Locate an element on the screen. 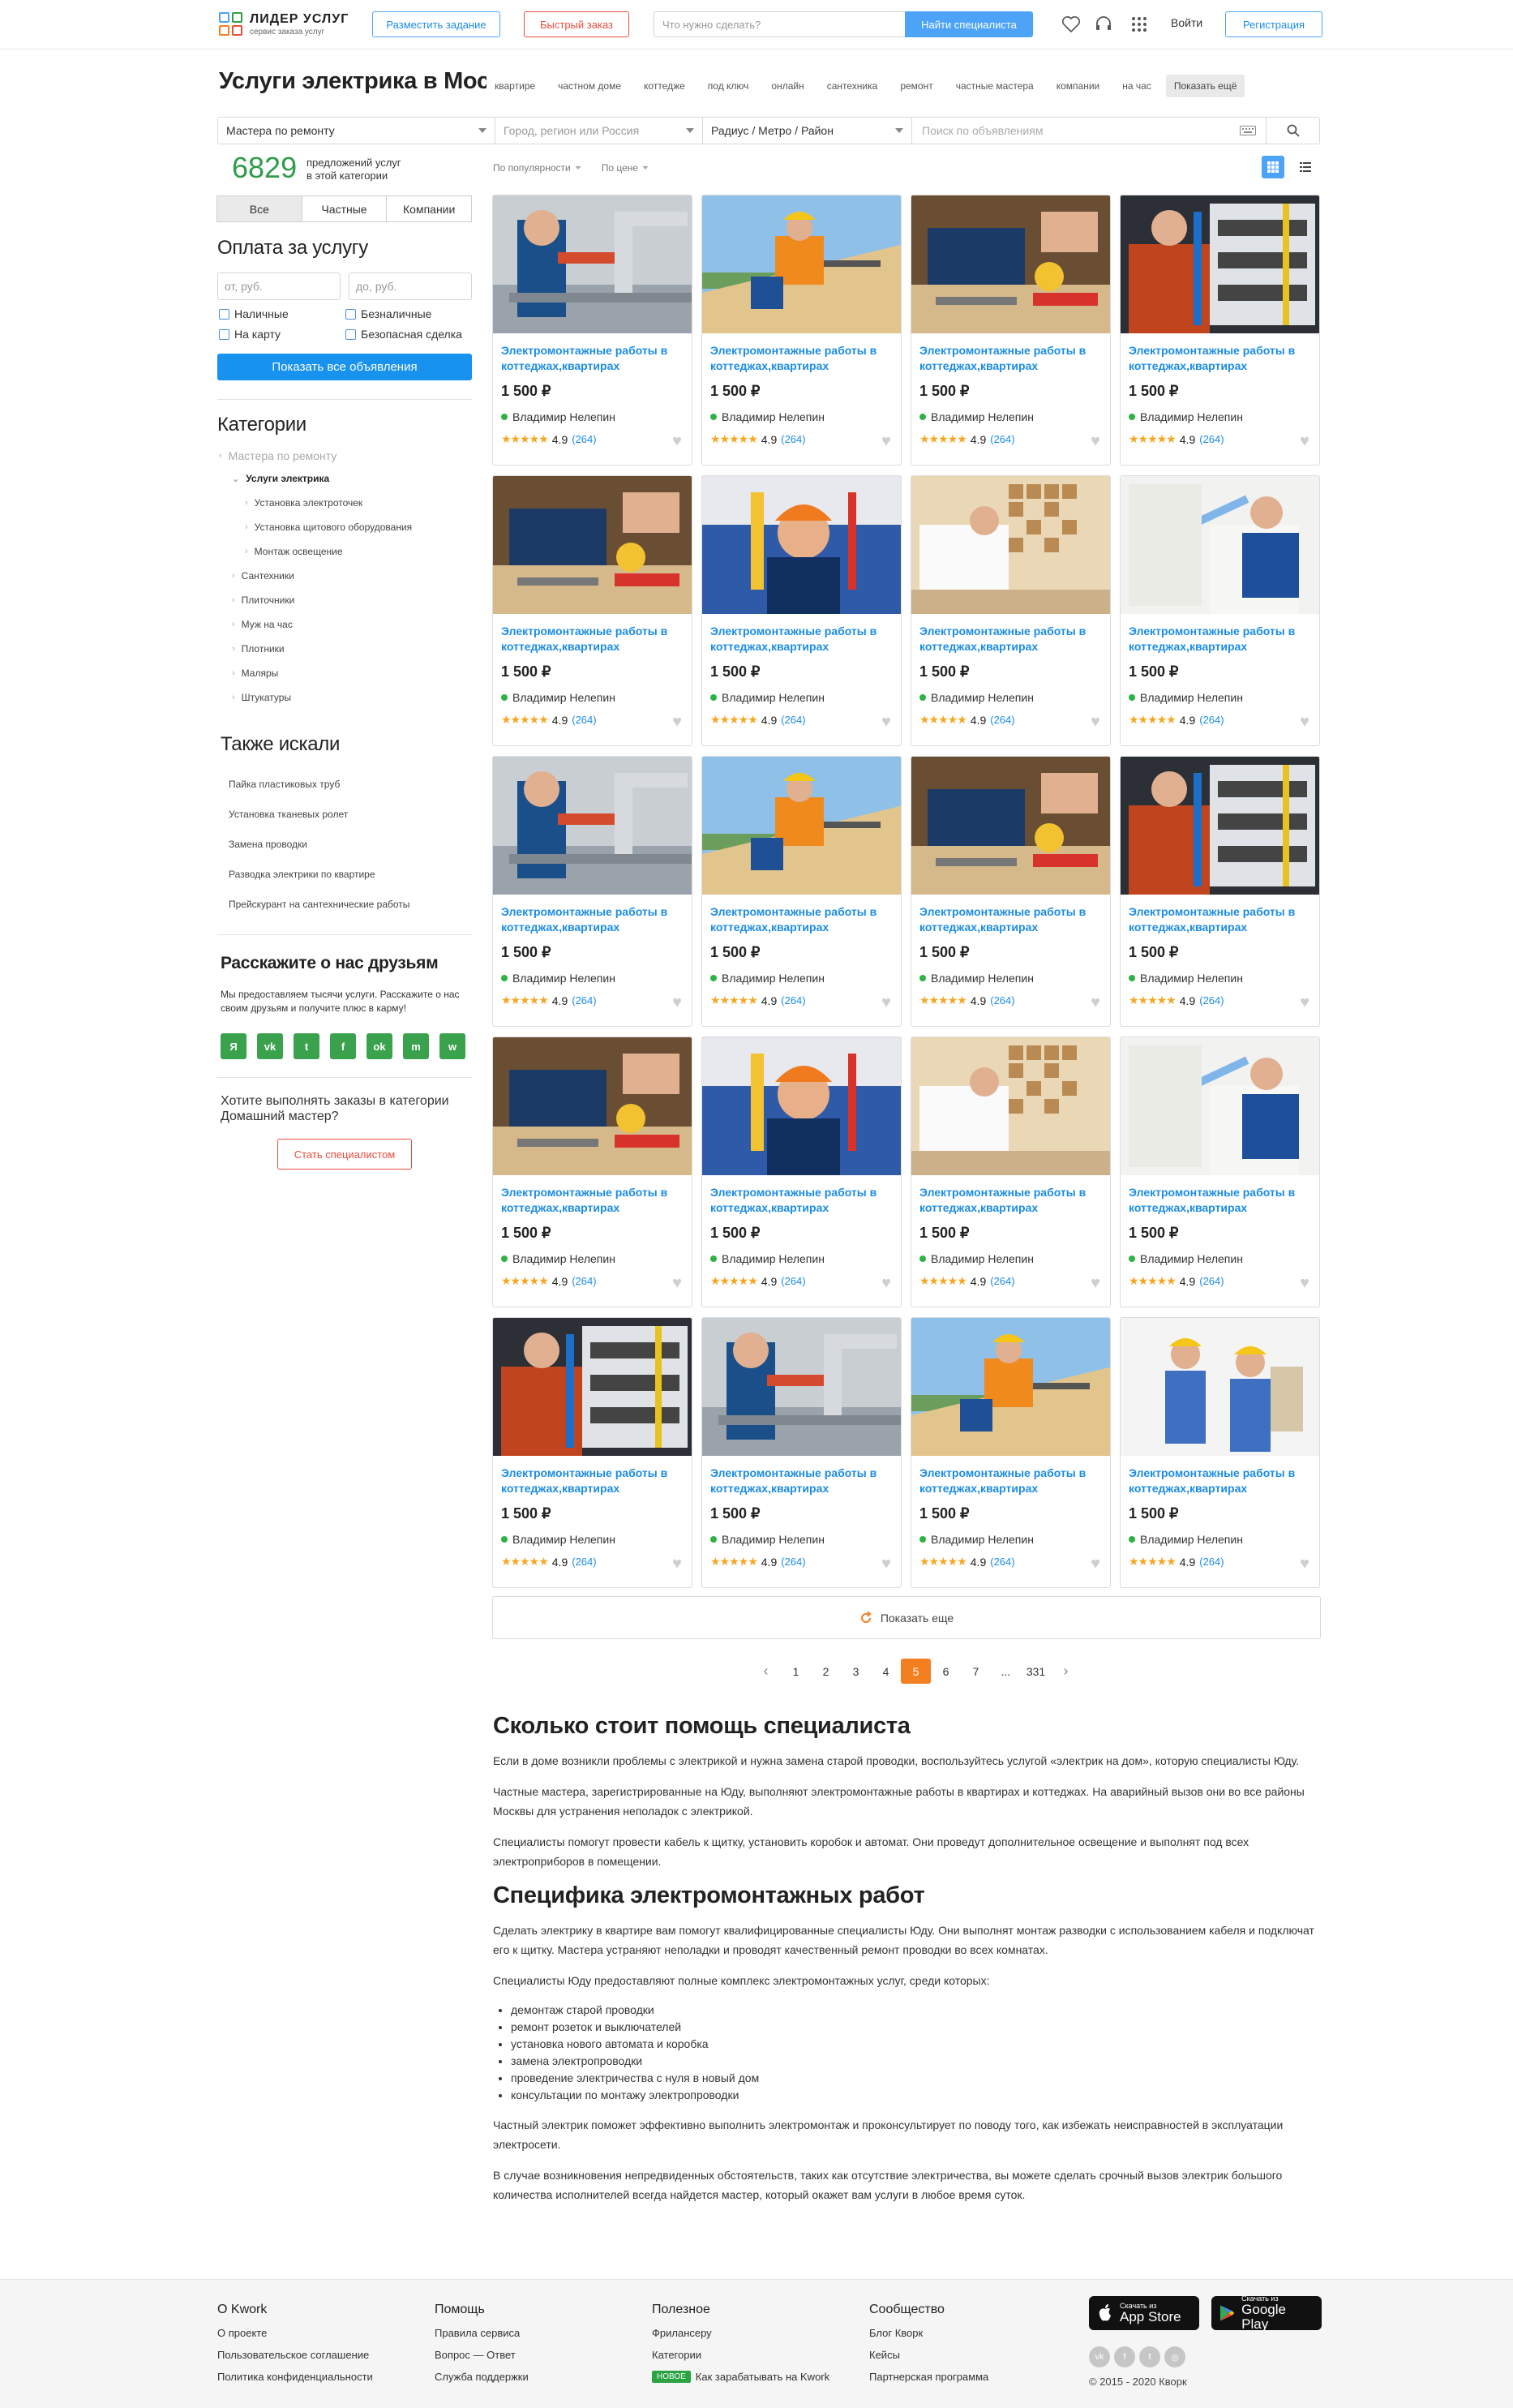 This screenshot has width=1513, height=2408. moimir-icon: m is located at coordinates (416, 1046).